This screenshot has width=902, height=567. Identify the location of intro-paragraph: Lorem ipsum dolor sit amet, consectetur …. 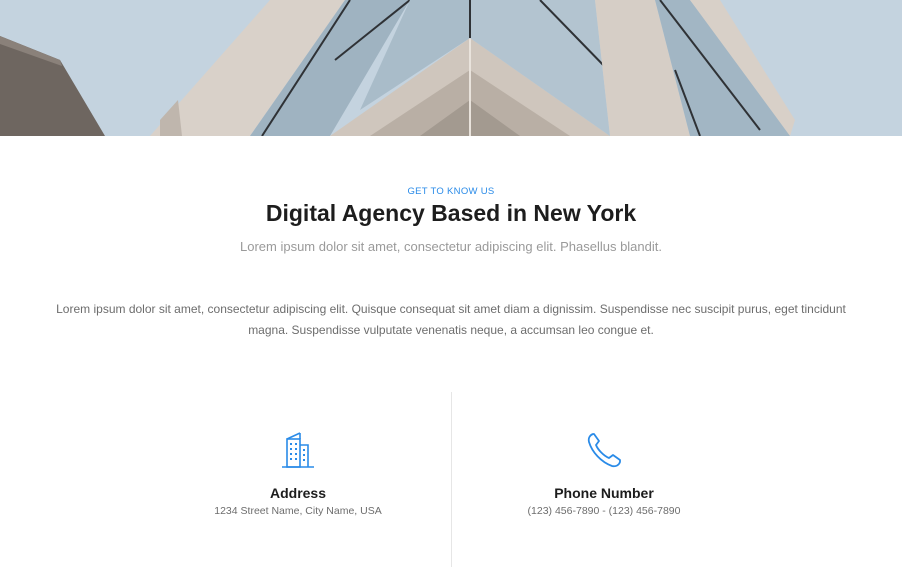
(451, 319).